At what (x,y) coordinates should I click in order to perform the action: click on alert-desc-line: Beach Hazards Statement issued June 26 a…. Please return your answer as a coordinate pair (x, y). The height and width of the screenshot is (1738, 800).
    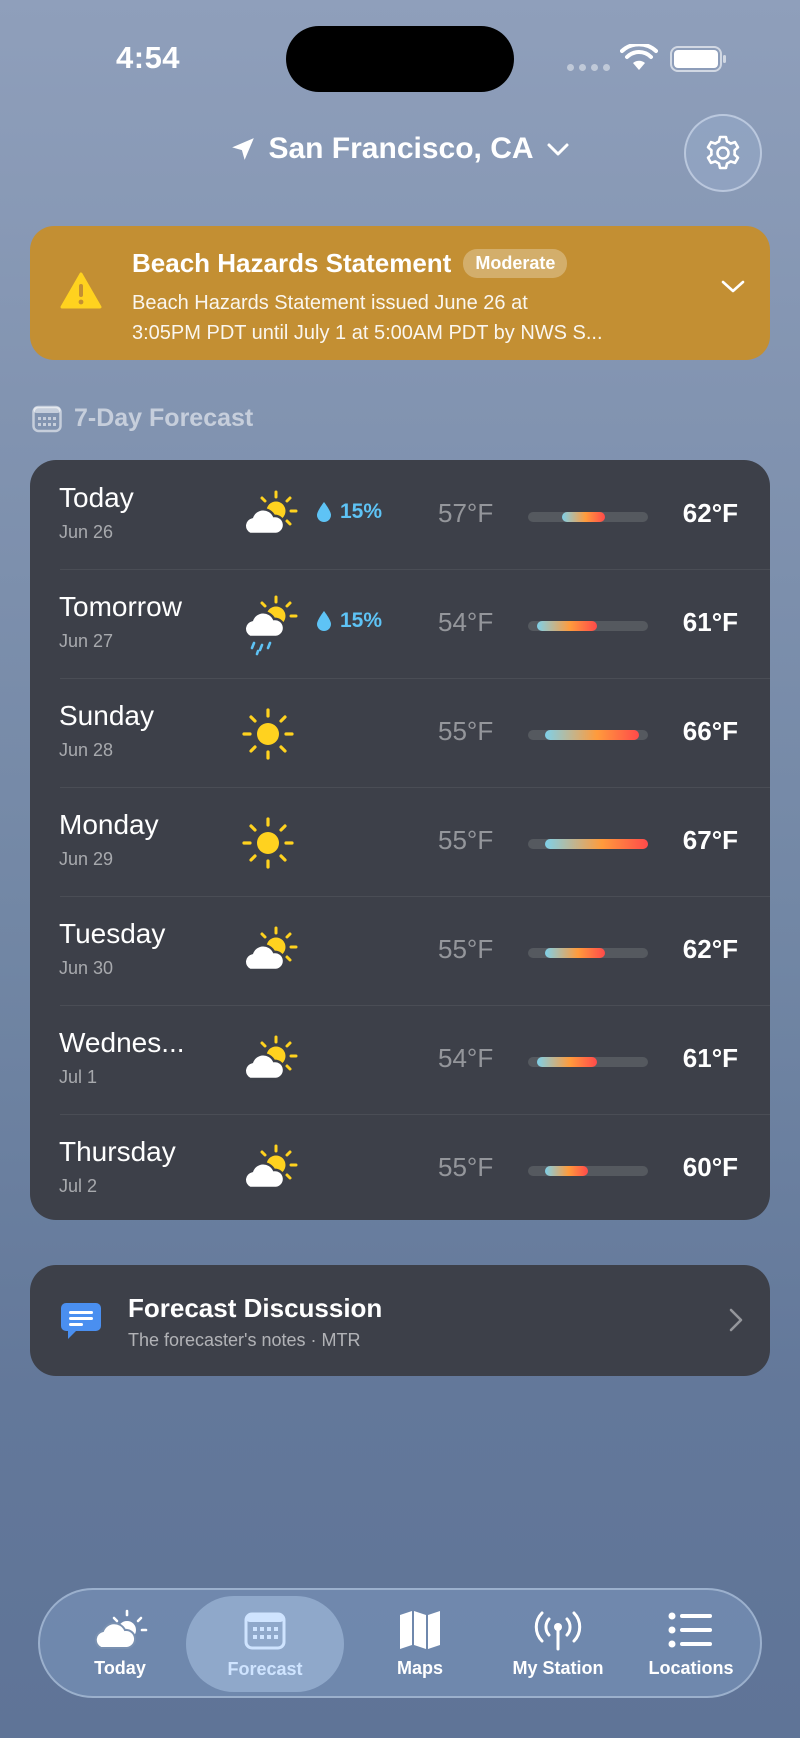
    Looking at the image, I should click on (330, 303).